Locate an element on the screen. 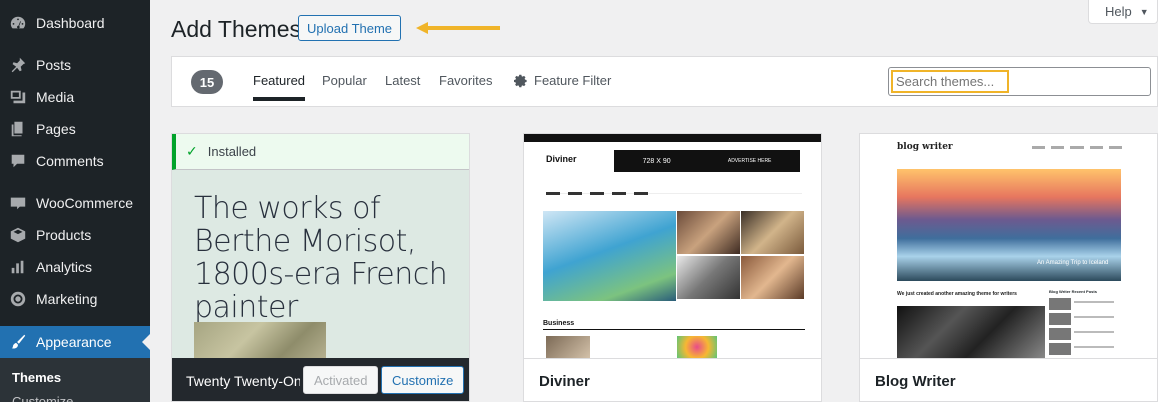 The image size is (1158, 402). sidebar-item-label: Posts is located at coordinates (54, 65).